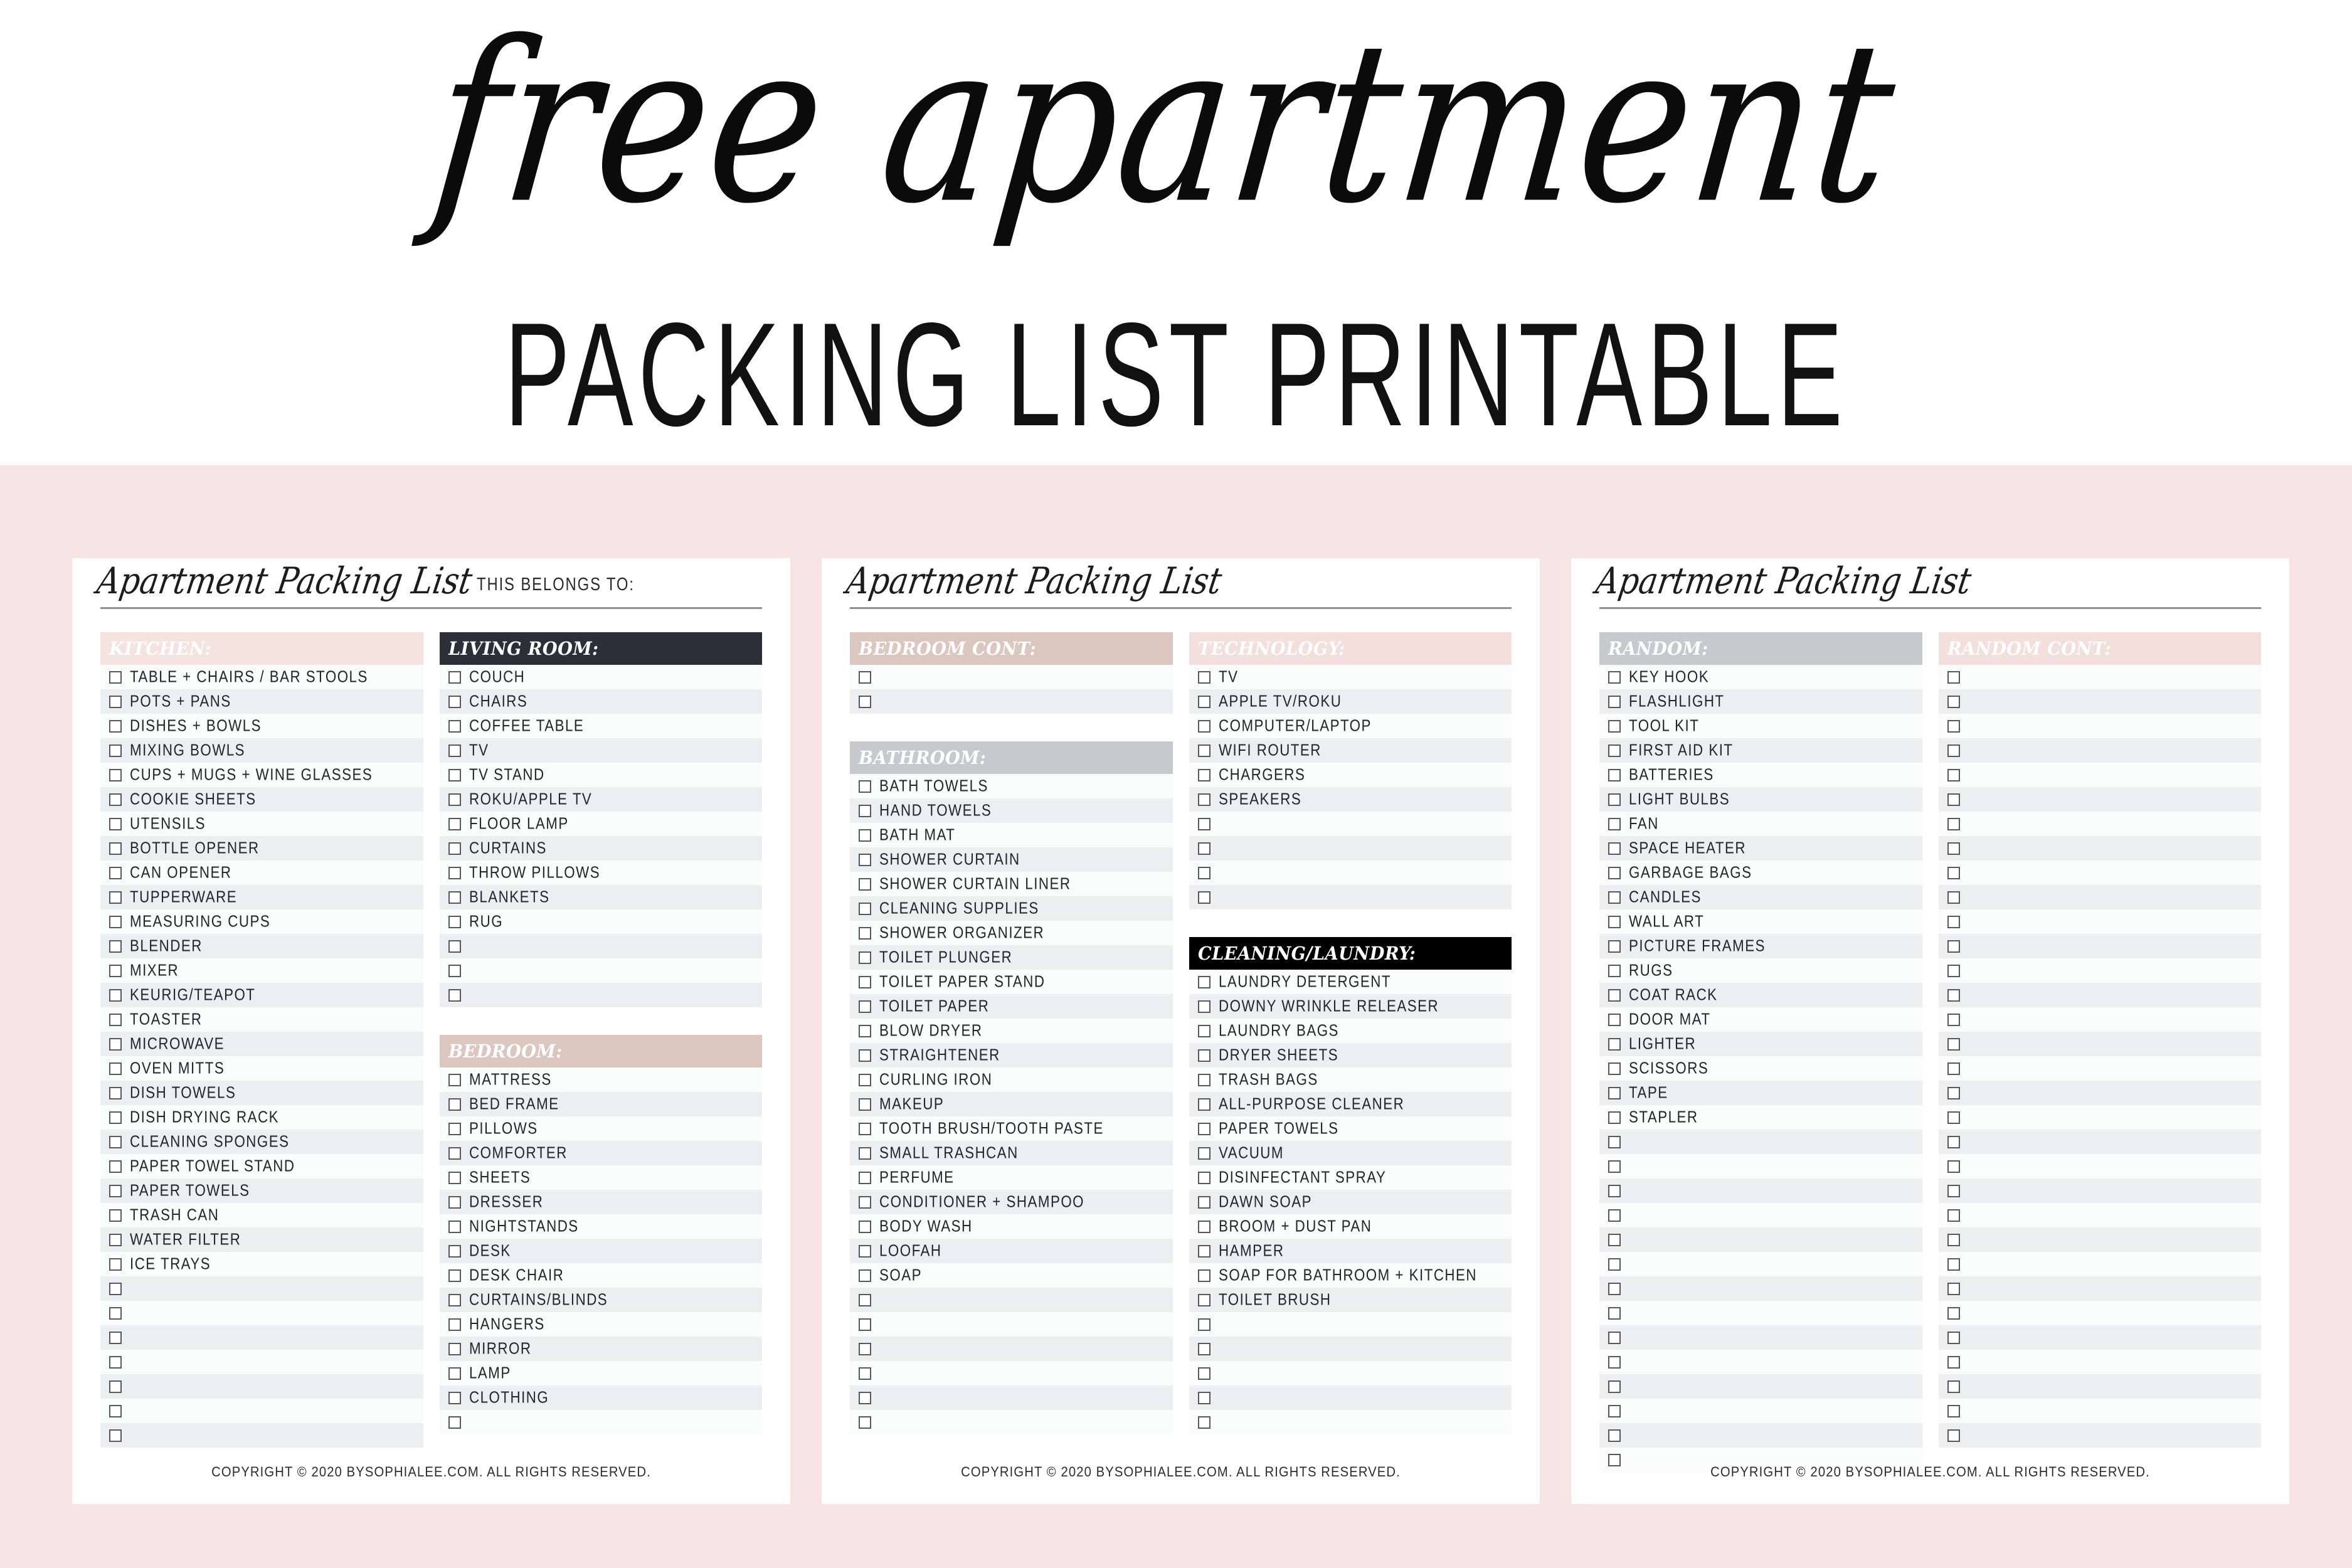  Describe the element at coordinates (261, 1264) in the screenshot. I see `checklist-row: ICE TRAYS` at that location.